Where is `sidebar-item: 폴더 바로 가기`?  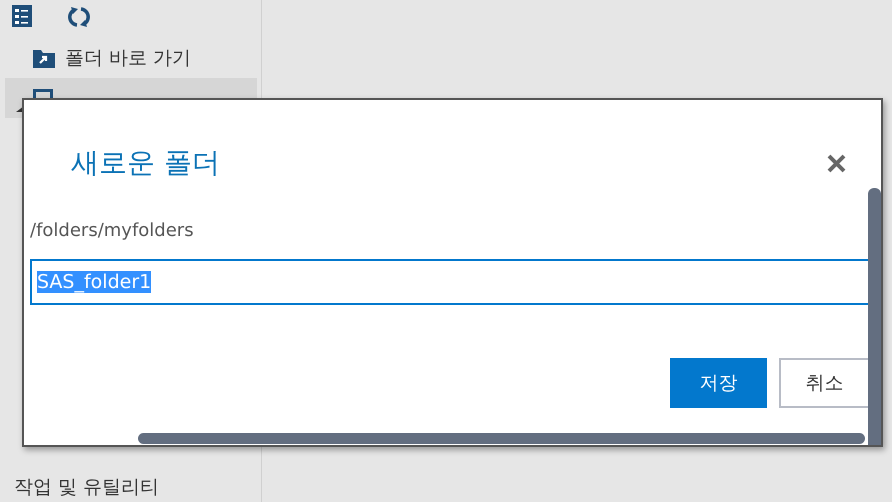
sidebar-item: 폴더 바로 가기 is located at coordinates (131, 58).